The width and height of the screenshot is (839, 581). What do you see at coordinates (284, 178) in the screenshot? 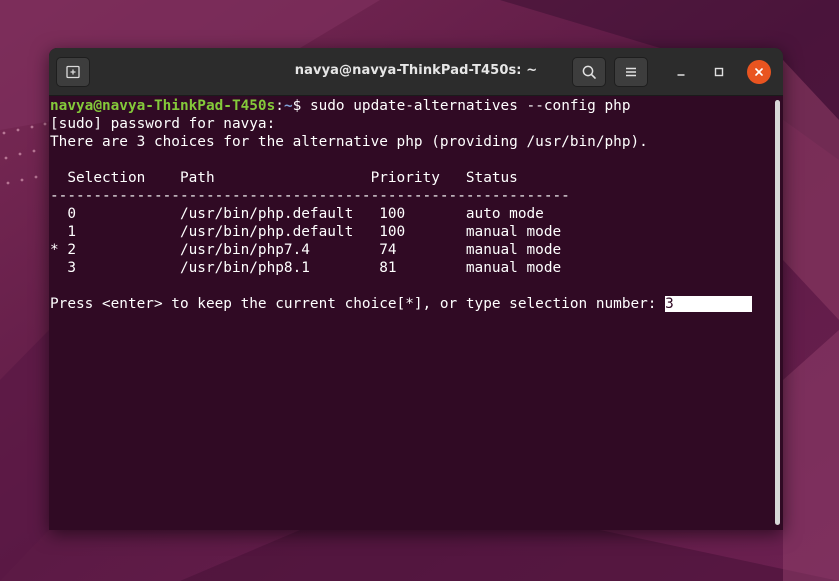
I see `table-header: Selection Path Priority Status` at bounding box center [284, 178].